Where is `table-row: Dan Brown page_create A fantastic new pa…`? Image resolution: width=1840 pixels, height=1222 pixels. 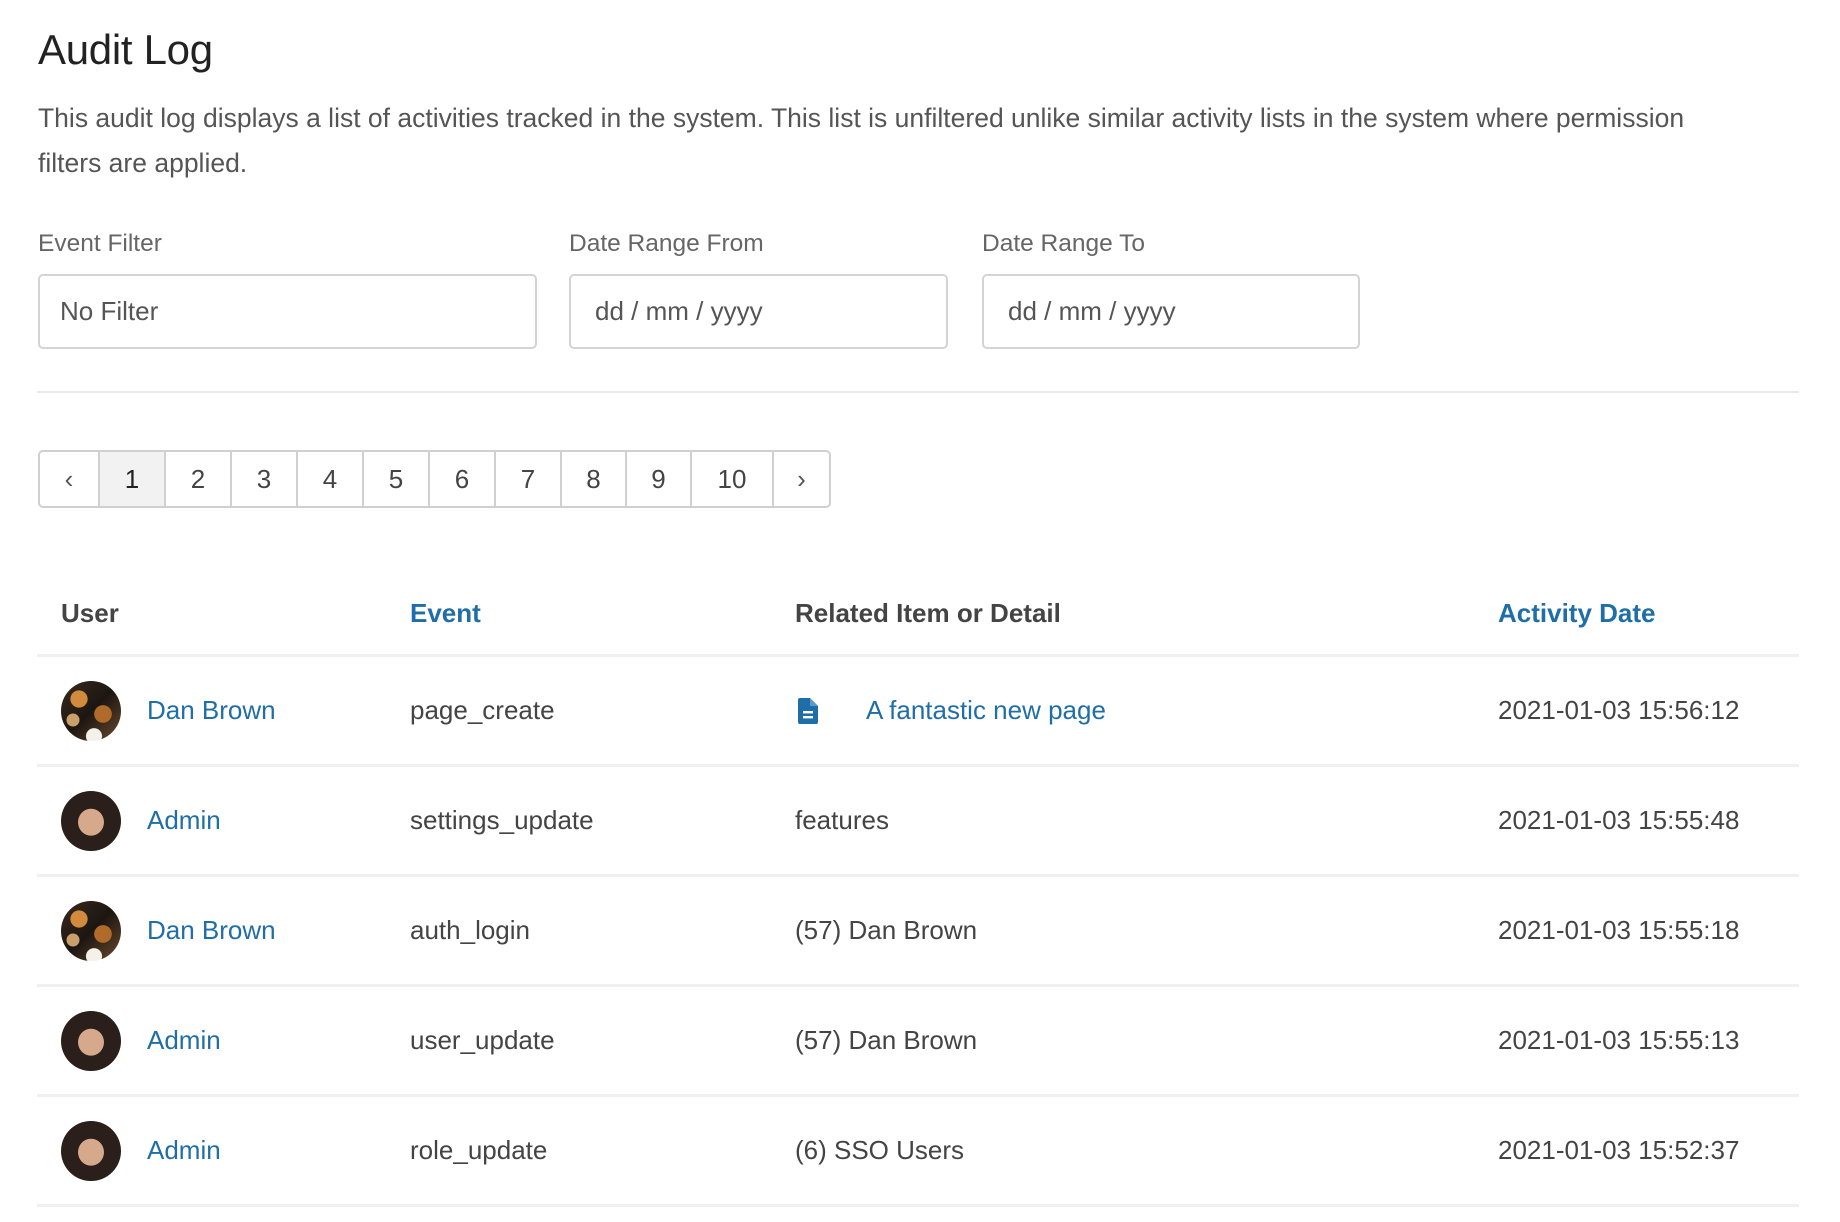
table-row: Dan Brown page_create A fantastic new pa… is located at coordinates (918, 711).